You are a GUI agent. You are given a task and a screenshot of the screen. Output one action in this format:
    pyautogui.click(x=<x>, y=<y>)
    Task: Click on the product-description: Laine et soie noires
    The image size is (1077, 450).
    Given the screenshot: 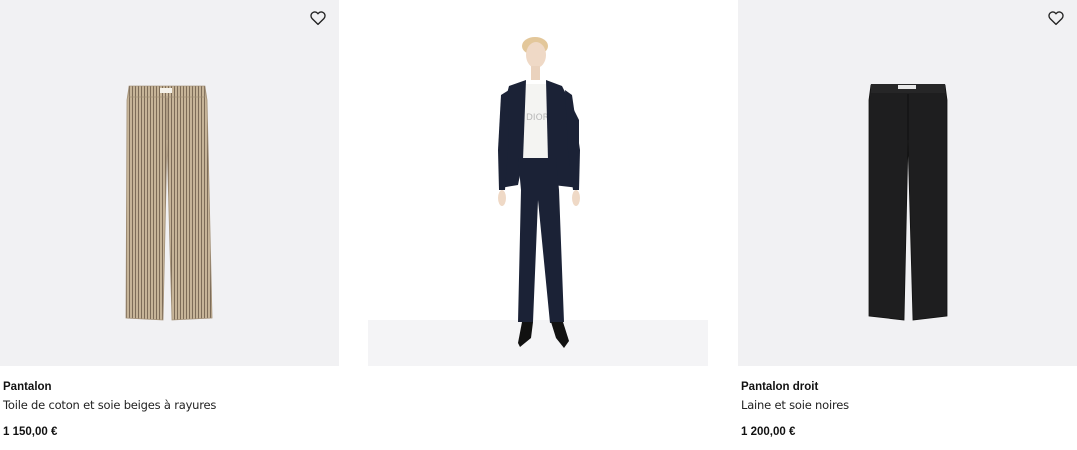 What is the action you would take?
    pyautogui.click(x=795, y=405)
    